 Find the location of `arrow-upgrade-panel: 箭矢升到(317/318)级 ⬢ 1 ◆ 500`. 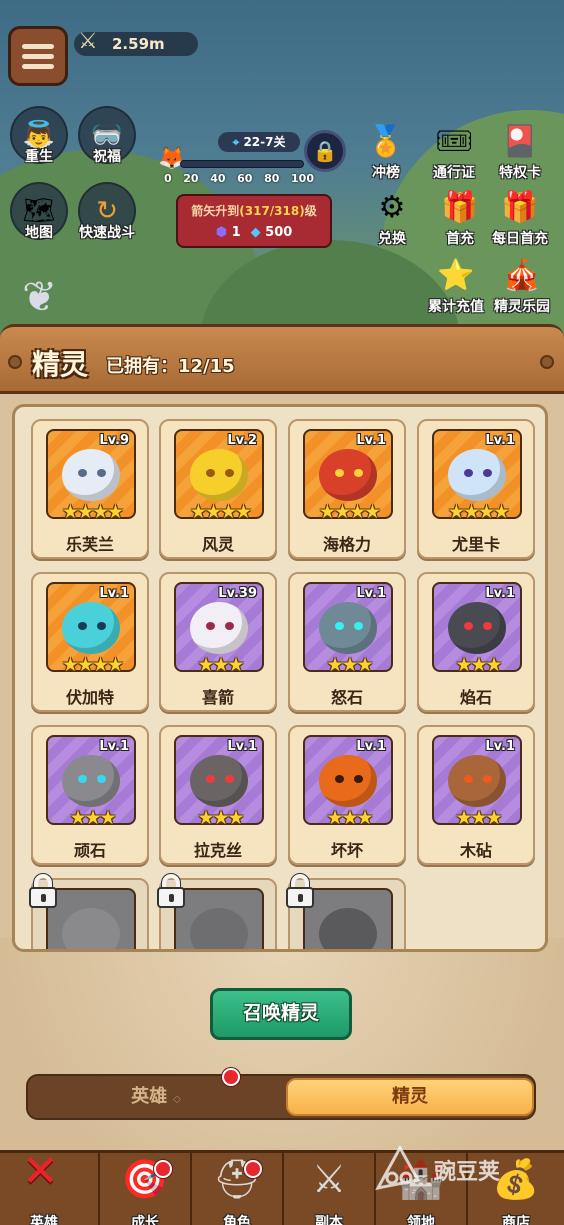

arrow-upgrade-panel: 箭矢升到(317/318)级 ⬢ 1 ◆ 500 is located at coordinates (254, 221).